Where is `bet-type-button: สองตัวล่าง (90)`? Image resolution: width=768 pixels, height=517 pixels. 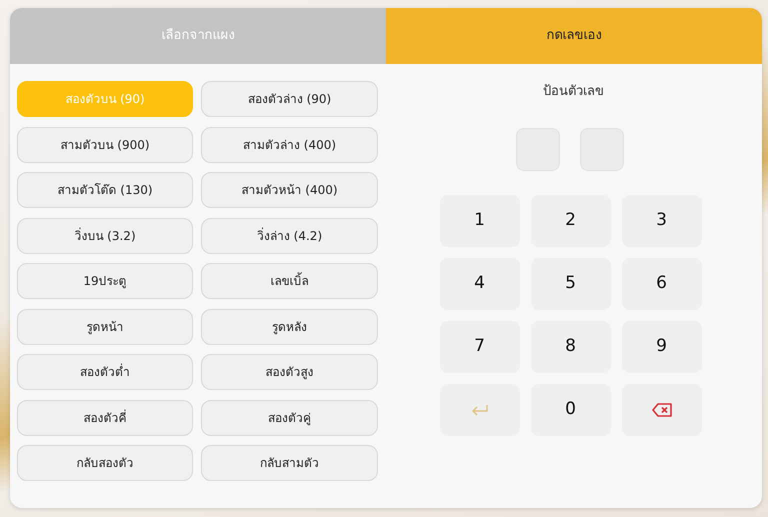 bet-type-button: สองตัวล่าง (90) is located at coordinates (289, 99).